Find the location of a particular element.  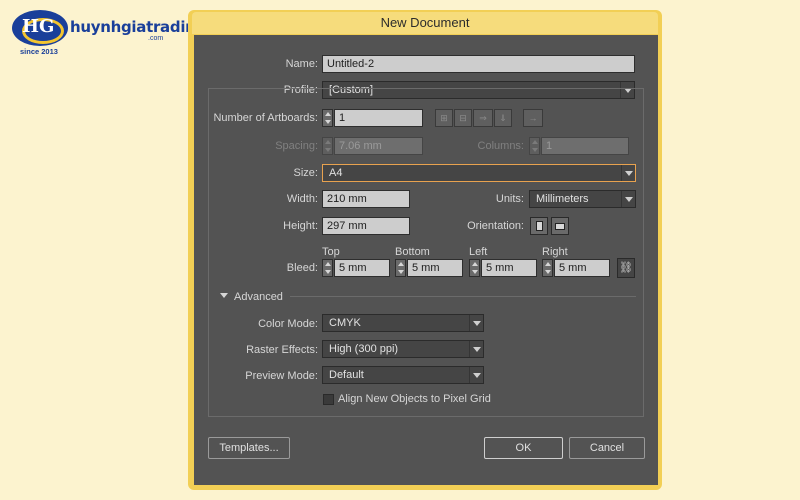

artboards-input: 1 is located at coordinates (378, 118).